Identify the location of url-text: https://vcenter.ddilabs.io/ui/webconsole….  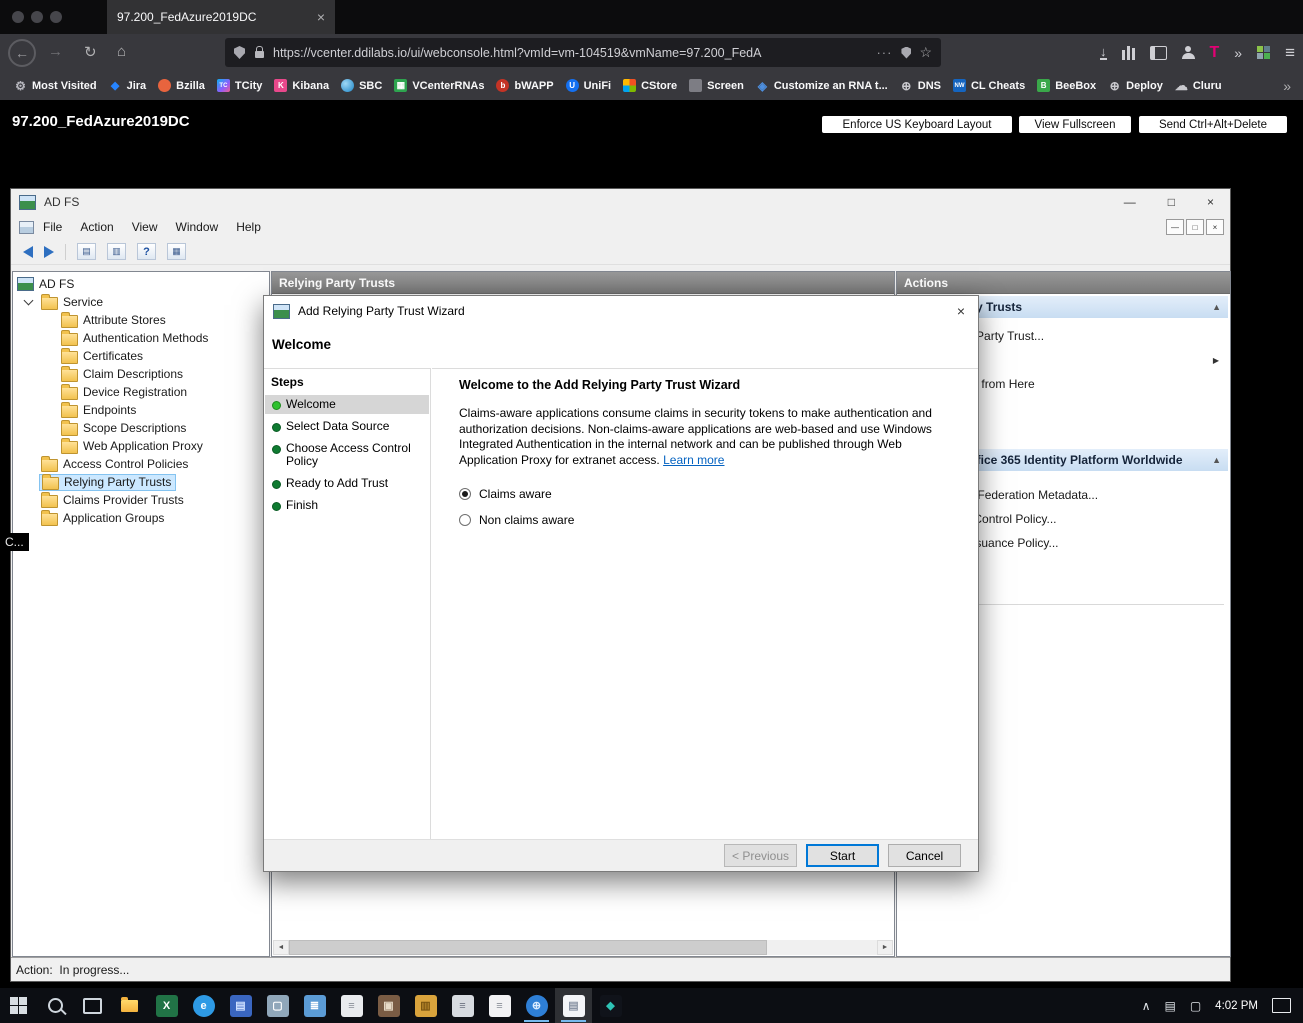
(570, 53).